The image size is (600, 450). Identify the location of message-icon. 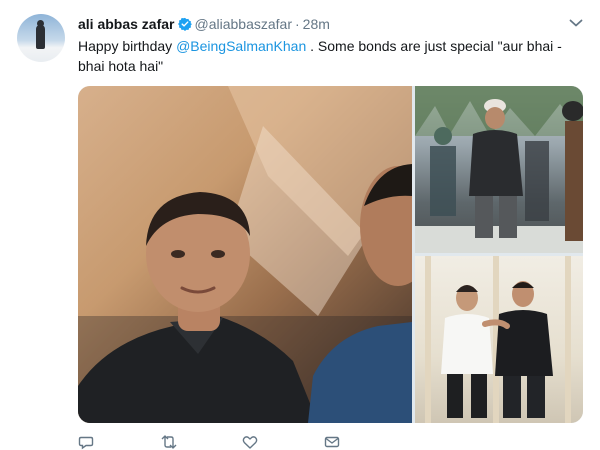
(332, 442).